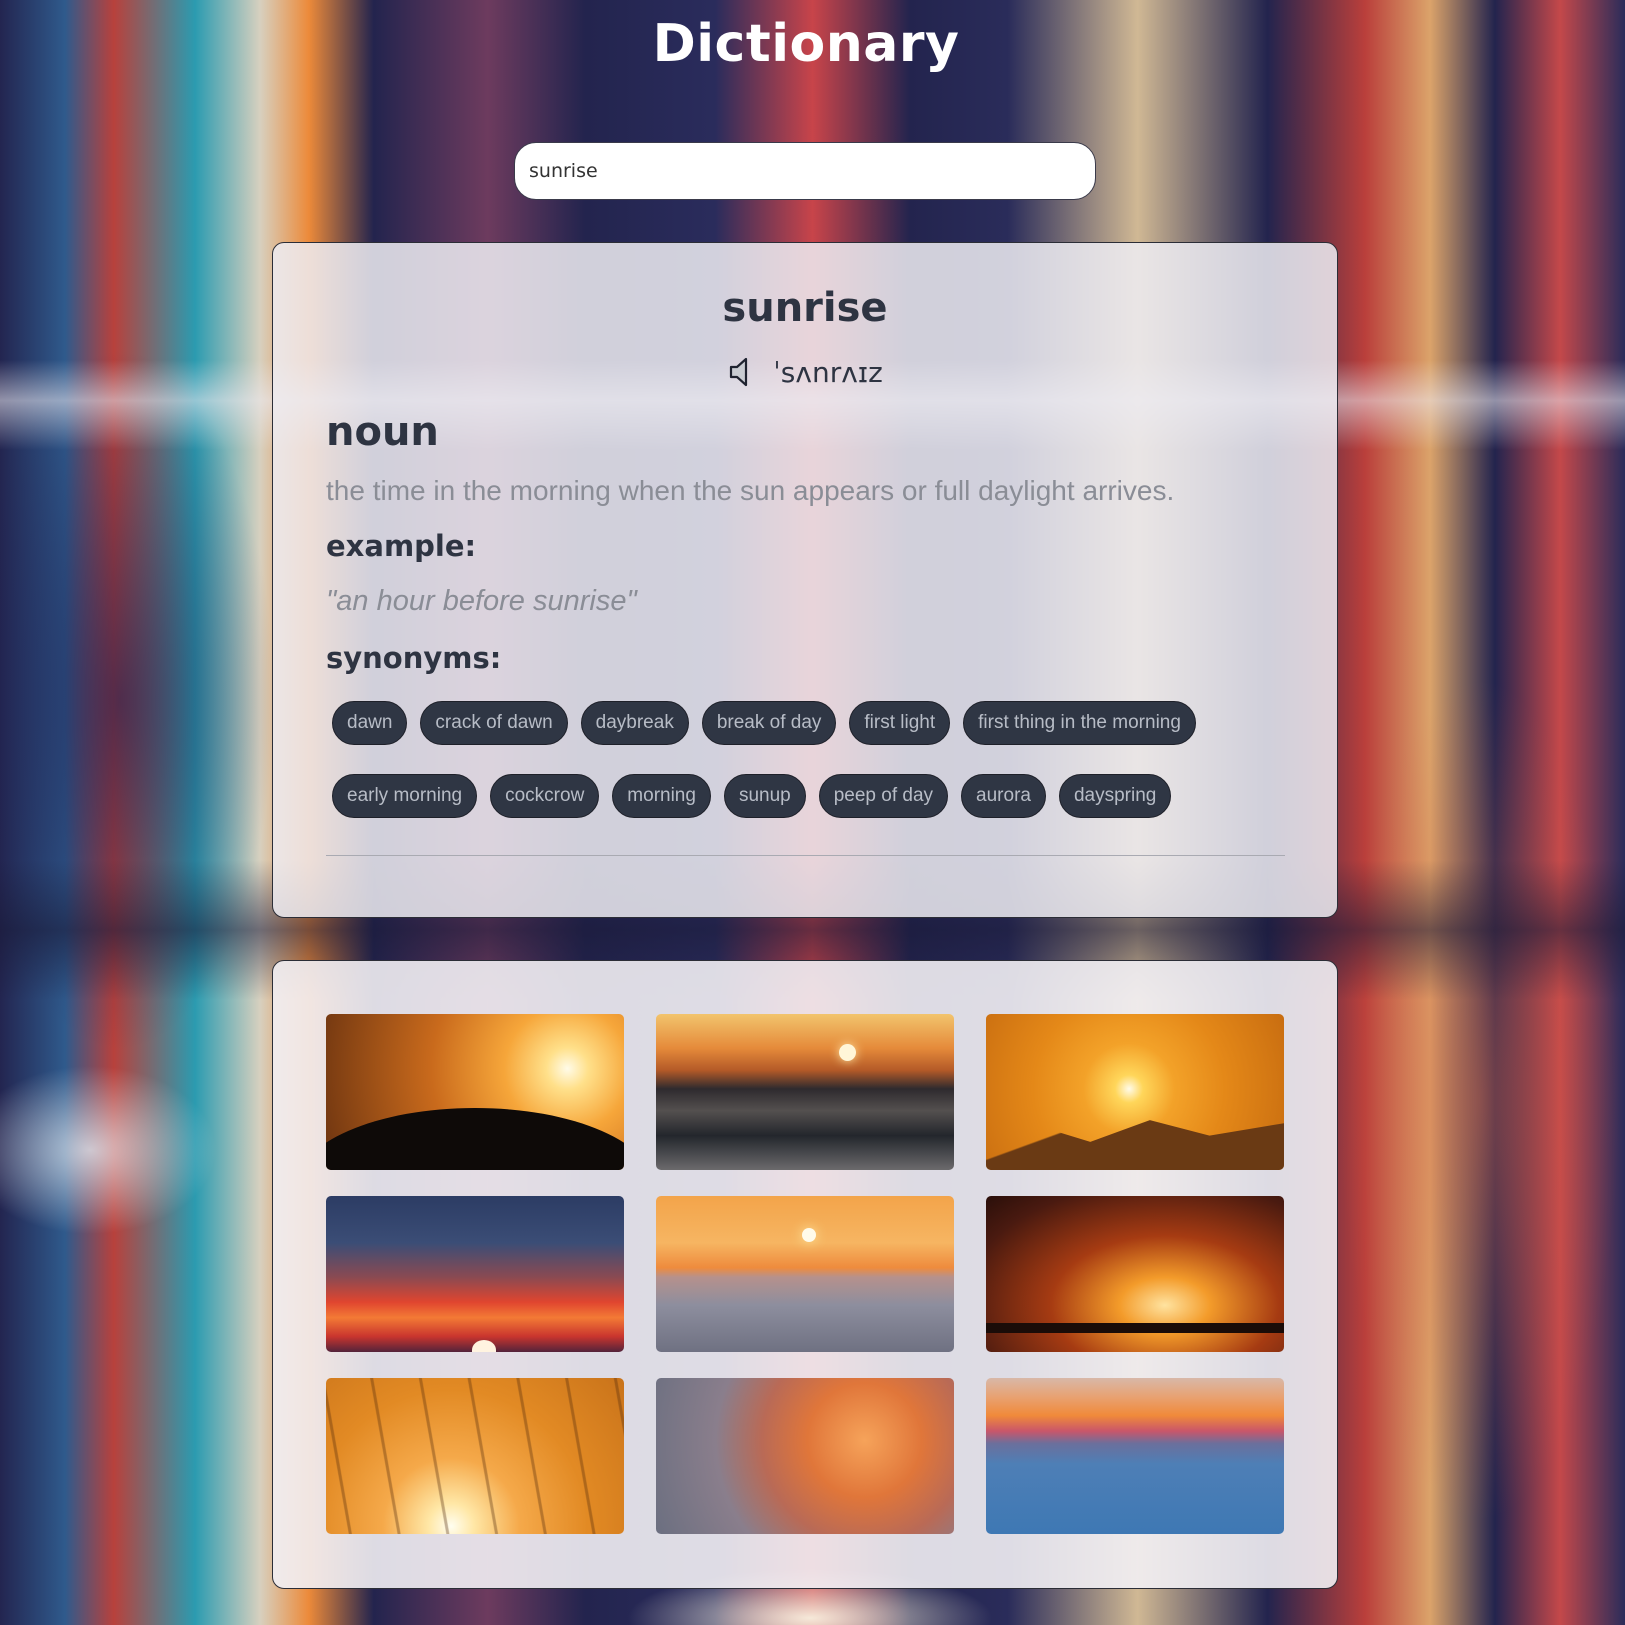  Describe the element at coordinates (805, 1092) in the screenshot. I see `sunrise-photo-ocean-waves` at that location.